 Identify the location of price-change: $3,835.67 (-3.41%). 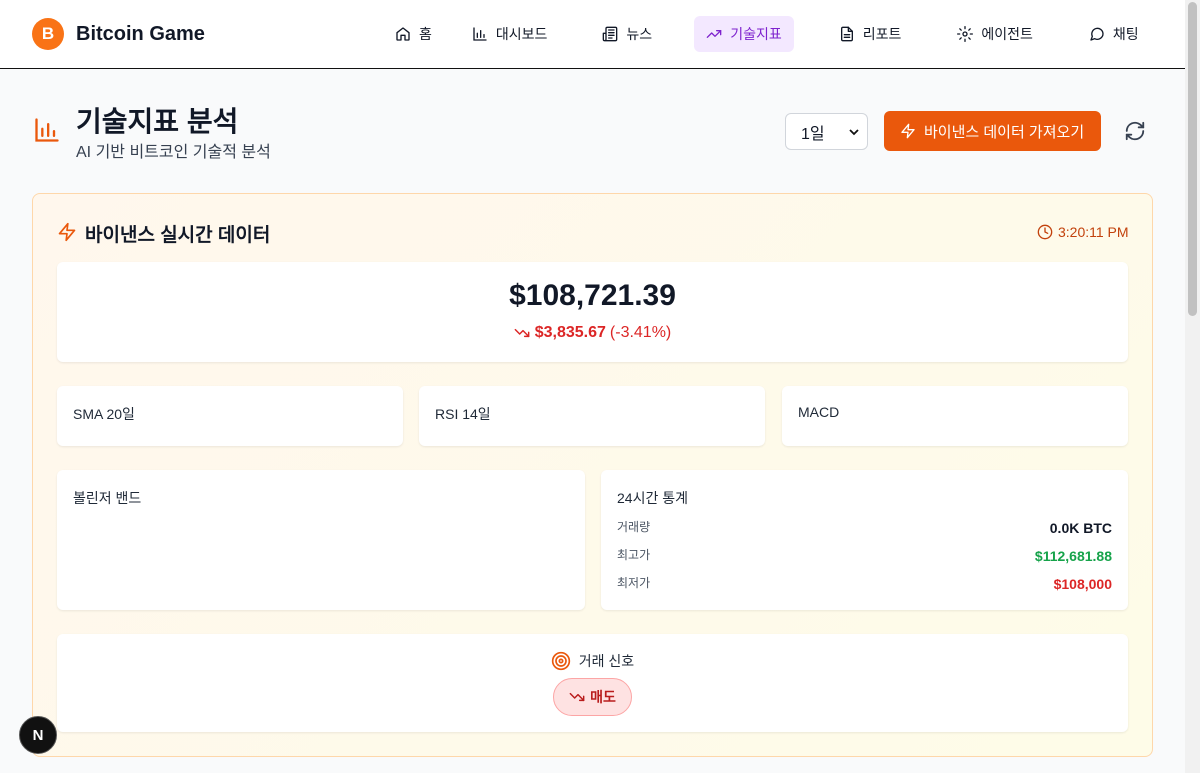
(592, 333).